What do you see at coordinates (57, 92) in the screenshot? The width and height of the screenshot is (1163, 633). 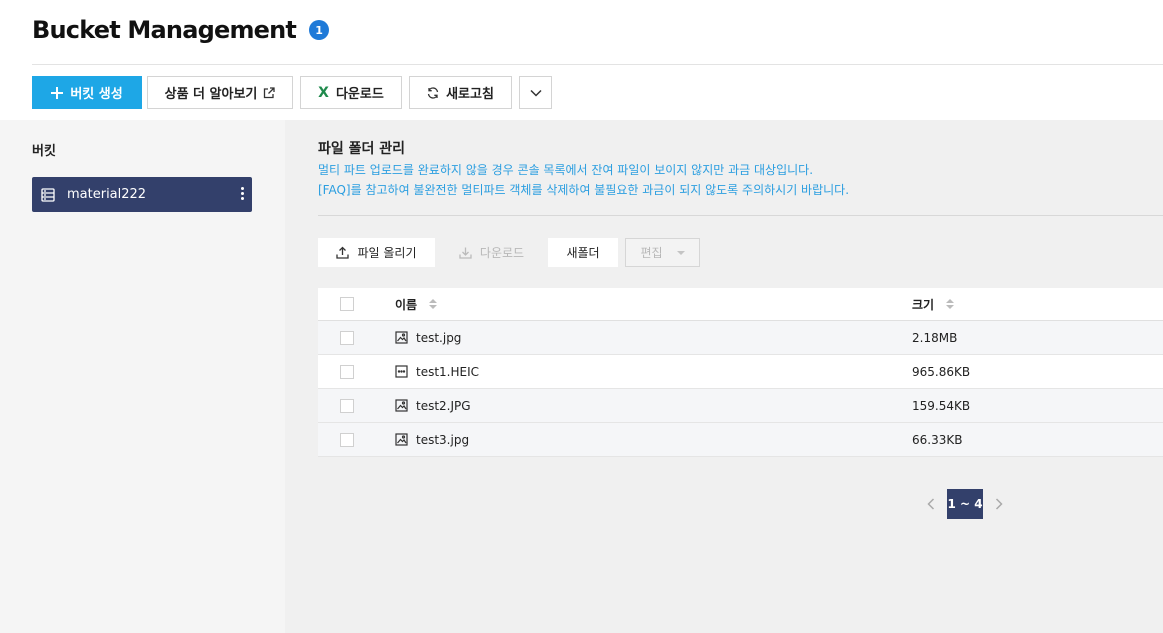 I see `plus-icon` at bounding box center [57, 92].